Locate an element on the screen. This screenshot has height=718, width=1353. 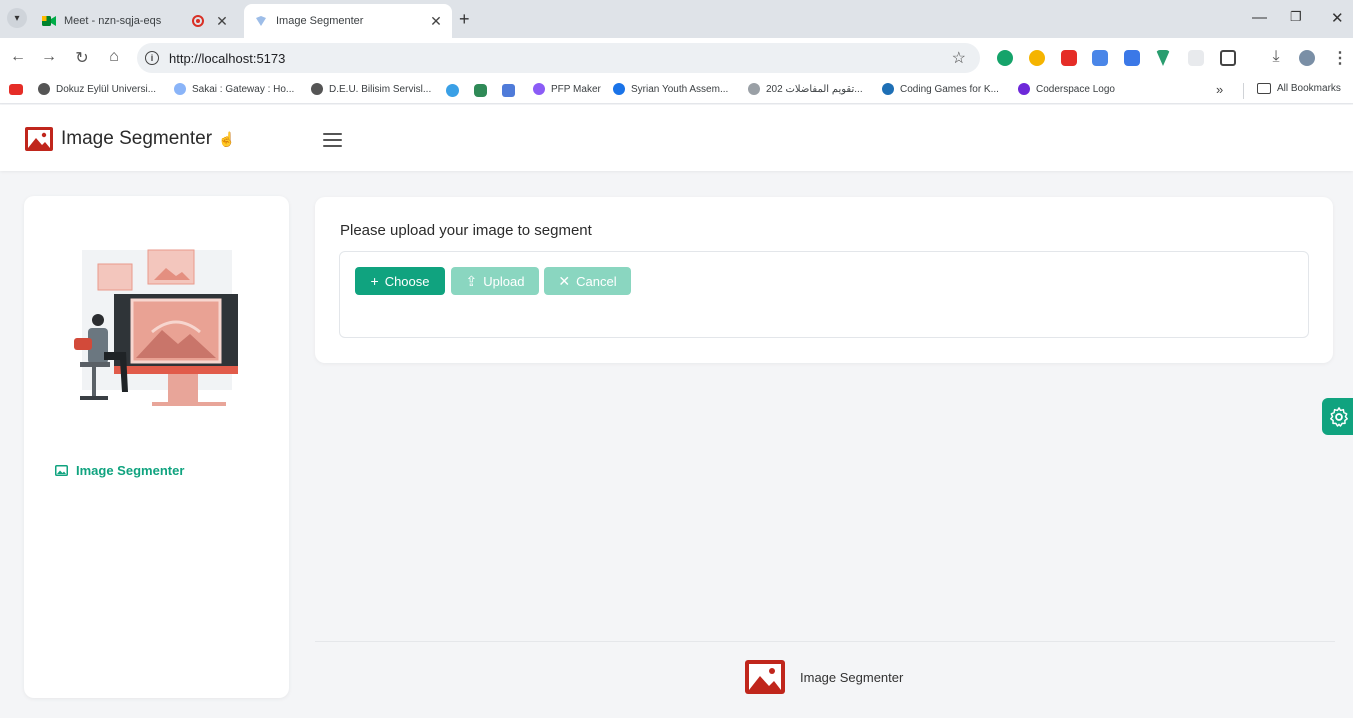
tab-title: Meet - nzn-sqja-eqs is located at coordinates (113, 21).